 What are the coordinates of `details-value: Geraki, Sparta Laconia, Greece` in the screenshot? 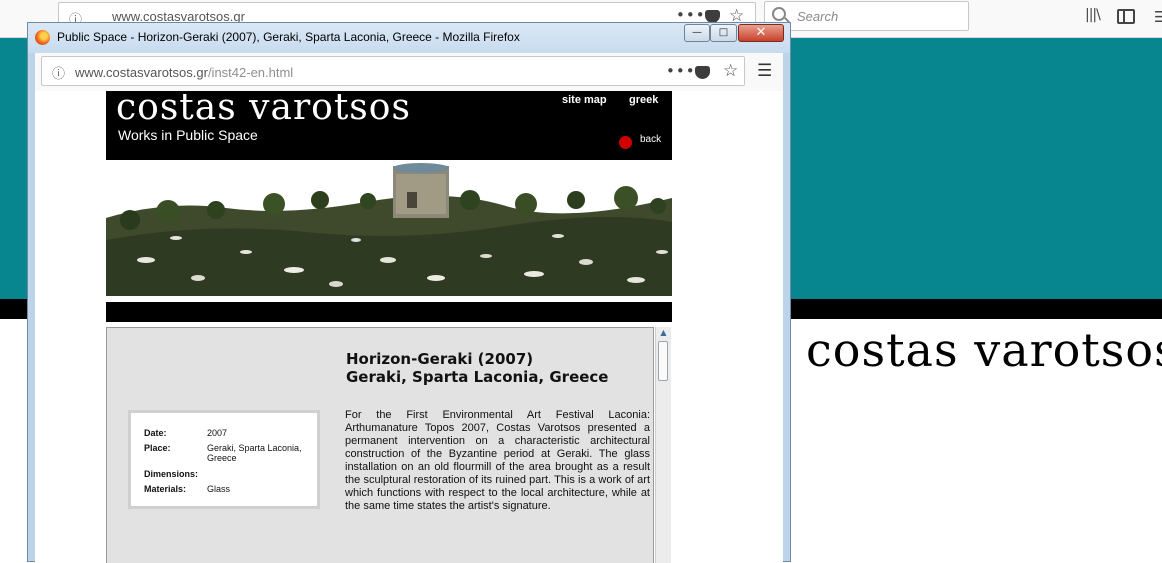 It's located at (254, 453).